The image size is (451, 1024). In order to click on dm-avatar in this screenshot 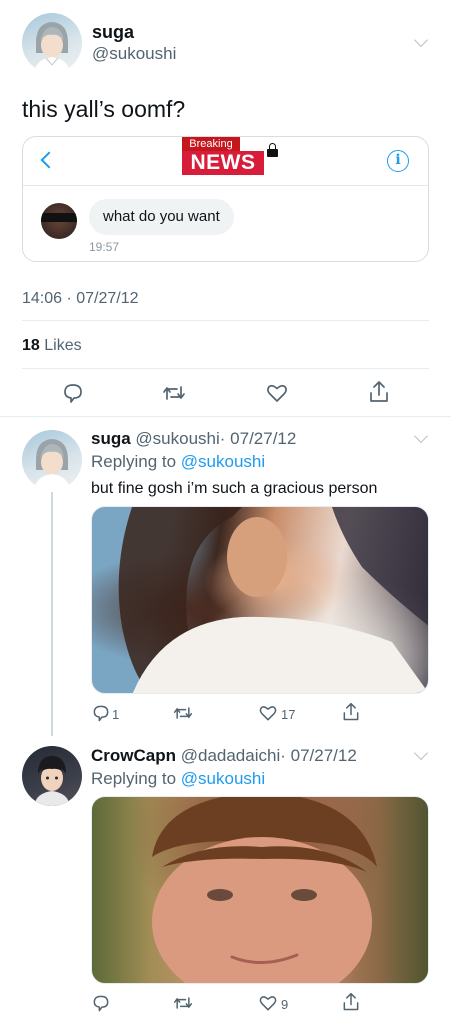, I will do `click(59, 221)`.